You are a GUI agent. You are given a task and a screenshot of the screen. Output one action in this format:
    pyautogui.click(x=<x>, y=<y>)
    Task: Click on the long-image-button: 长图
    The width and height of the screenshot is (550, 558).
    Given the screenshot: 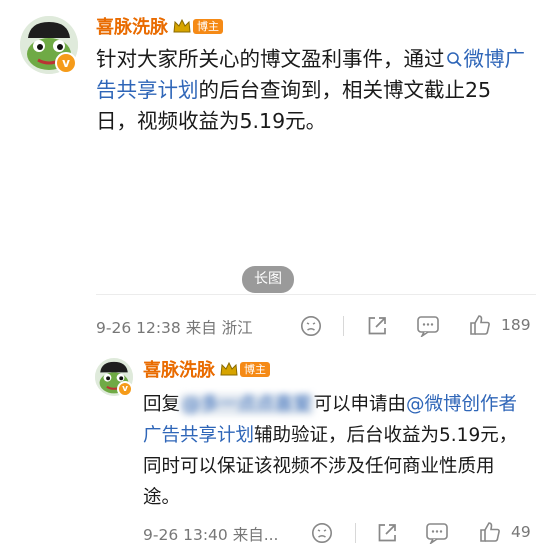 What is the action you would take?
    pyautogui.click(x=268, y=279)
    